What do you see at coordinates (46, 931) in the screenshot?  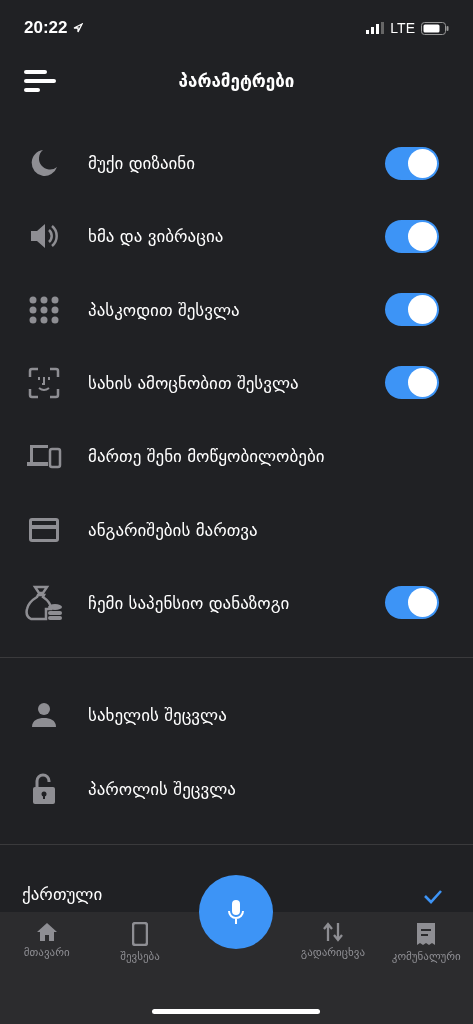 I see `home-icon` at bounding box center [46, 931].